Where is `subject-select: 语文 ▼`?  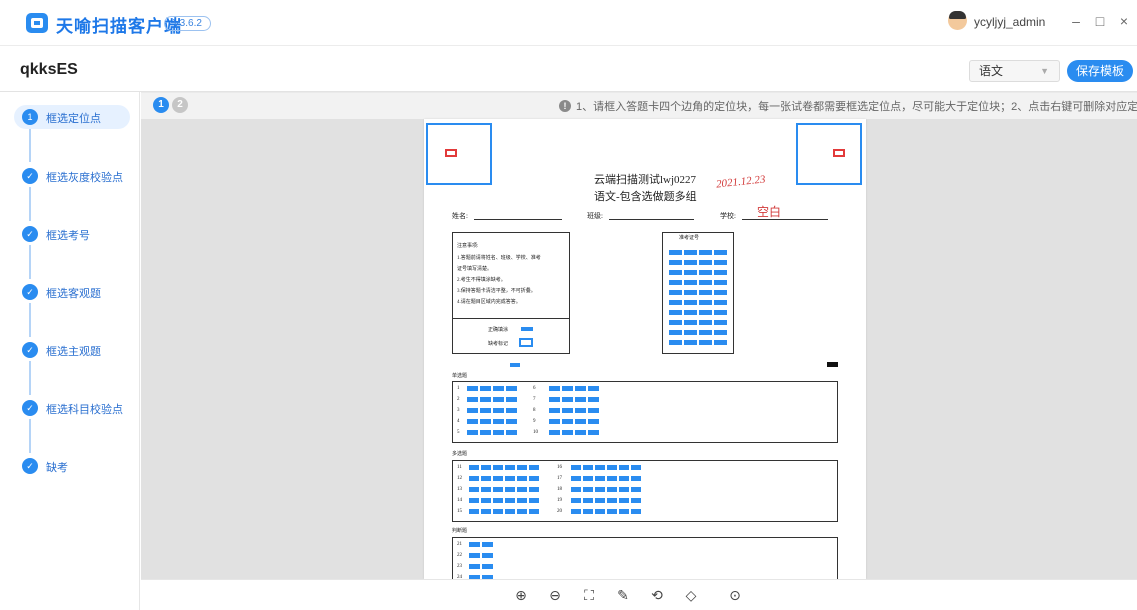
subject-select: 语文 ▼ is located at coordinates (1014, 71).